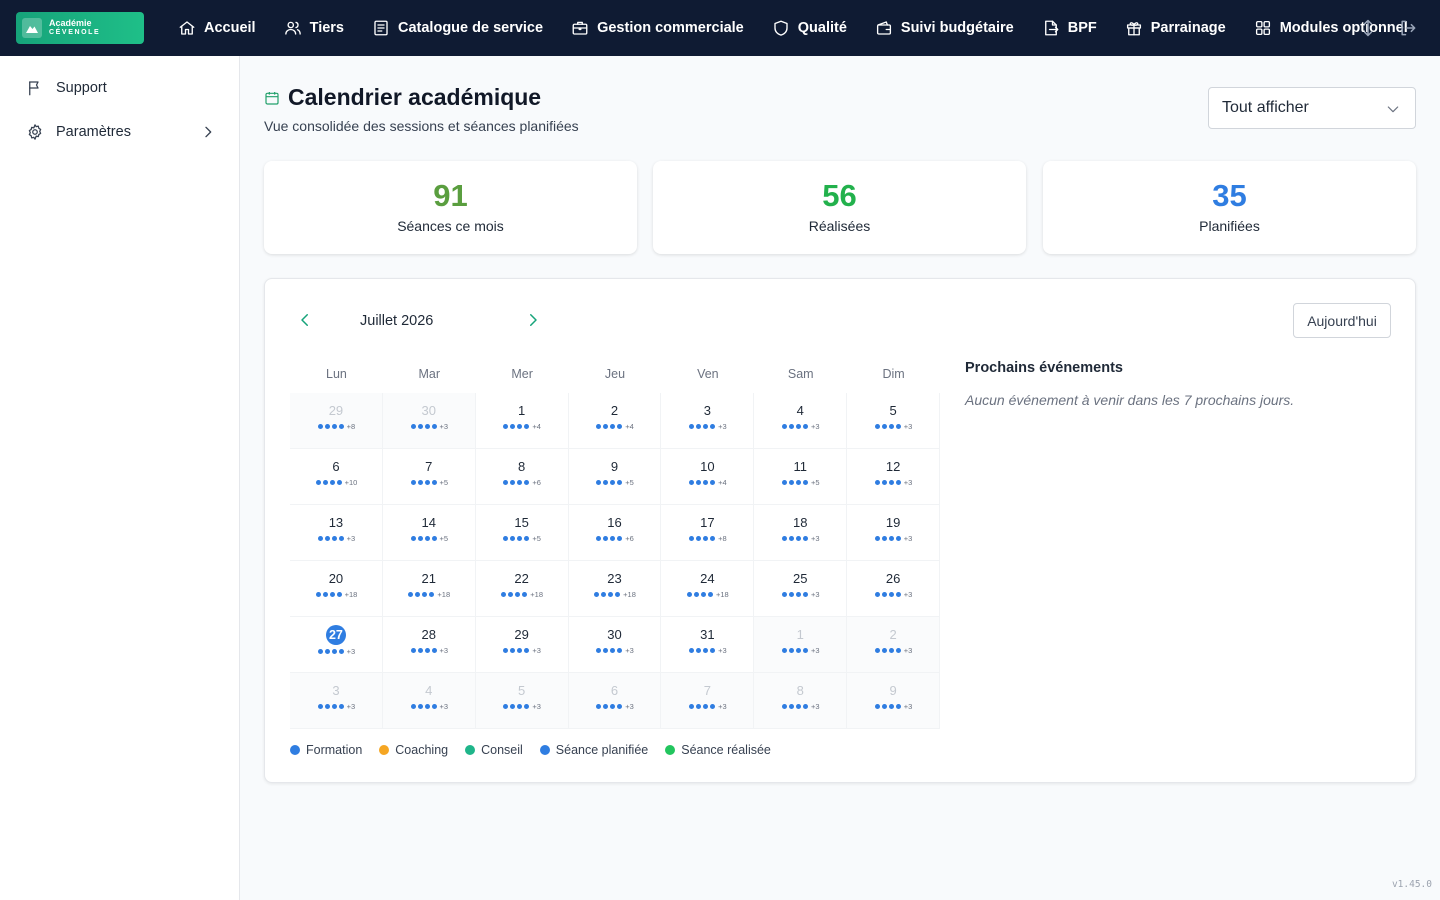 Image resolution: width=1440 pixels, height=900 pixels. Describe the element at coordinates (522, 477) in the screenshot. I see `calendar-day: 8 +6` at that location.